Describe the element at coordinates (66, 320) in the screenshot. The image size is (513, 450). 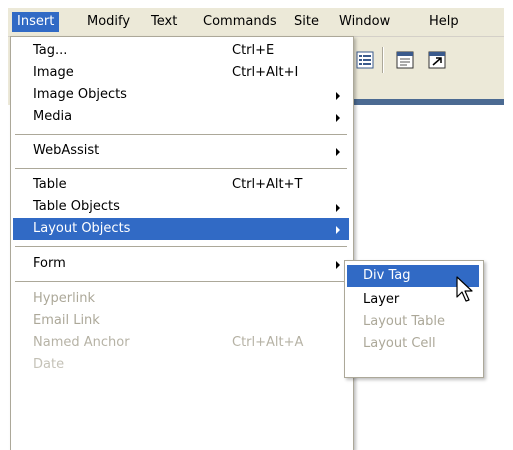
I see `menu-item-label: Email Link` at that location.